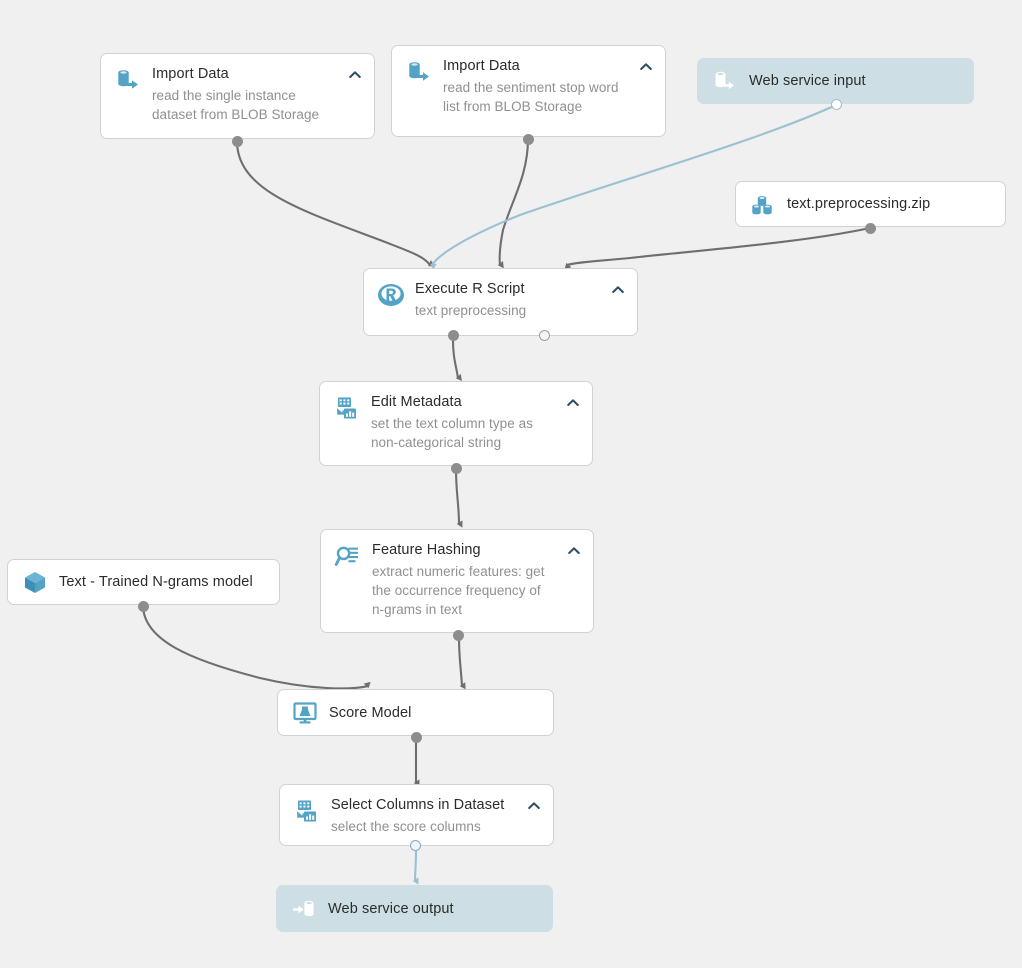  Describe the element at coordinates (762, 205) in the screenshot. I see `dataset-zip-icon` at that location.